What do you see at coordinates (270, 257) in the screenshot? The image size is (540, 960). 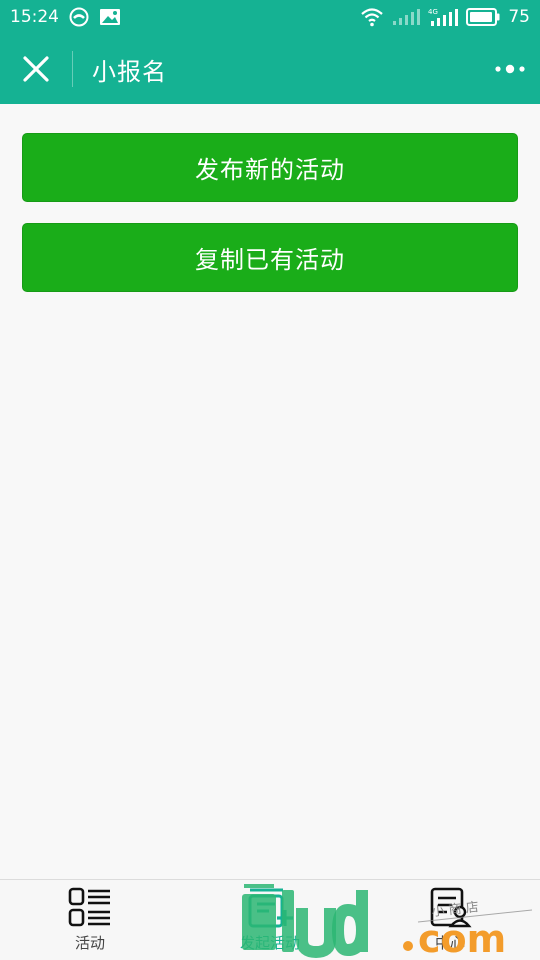 I see `copy-existing-activity-button: 复制已有活动` at bounding box center [270, 257].